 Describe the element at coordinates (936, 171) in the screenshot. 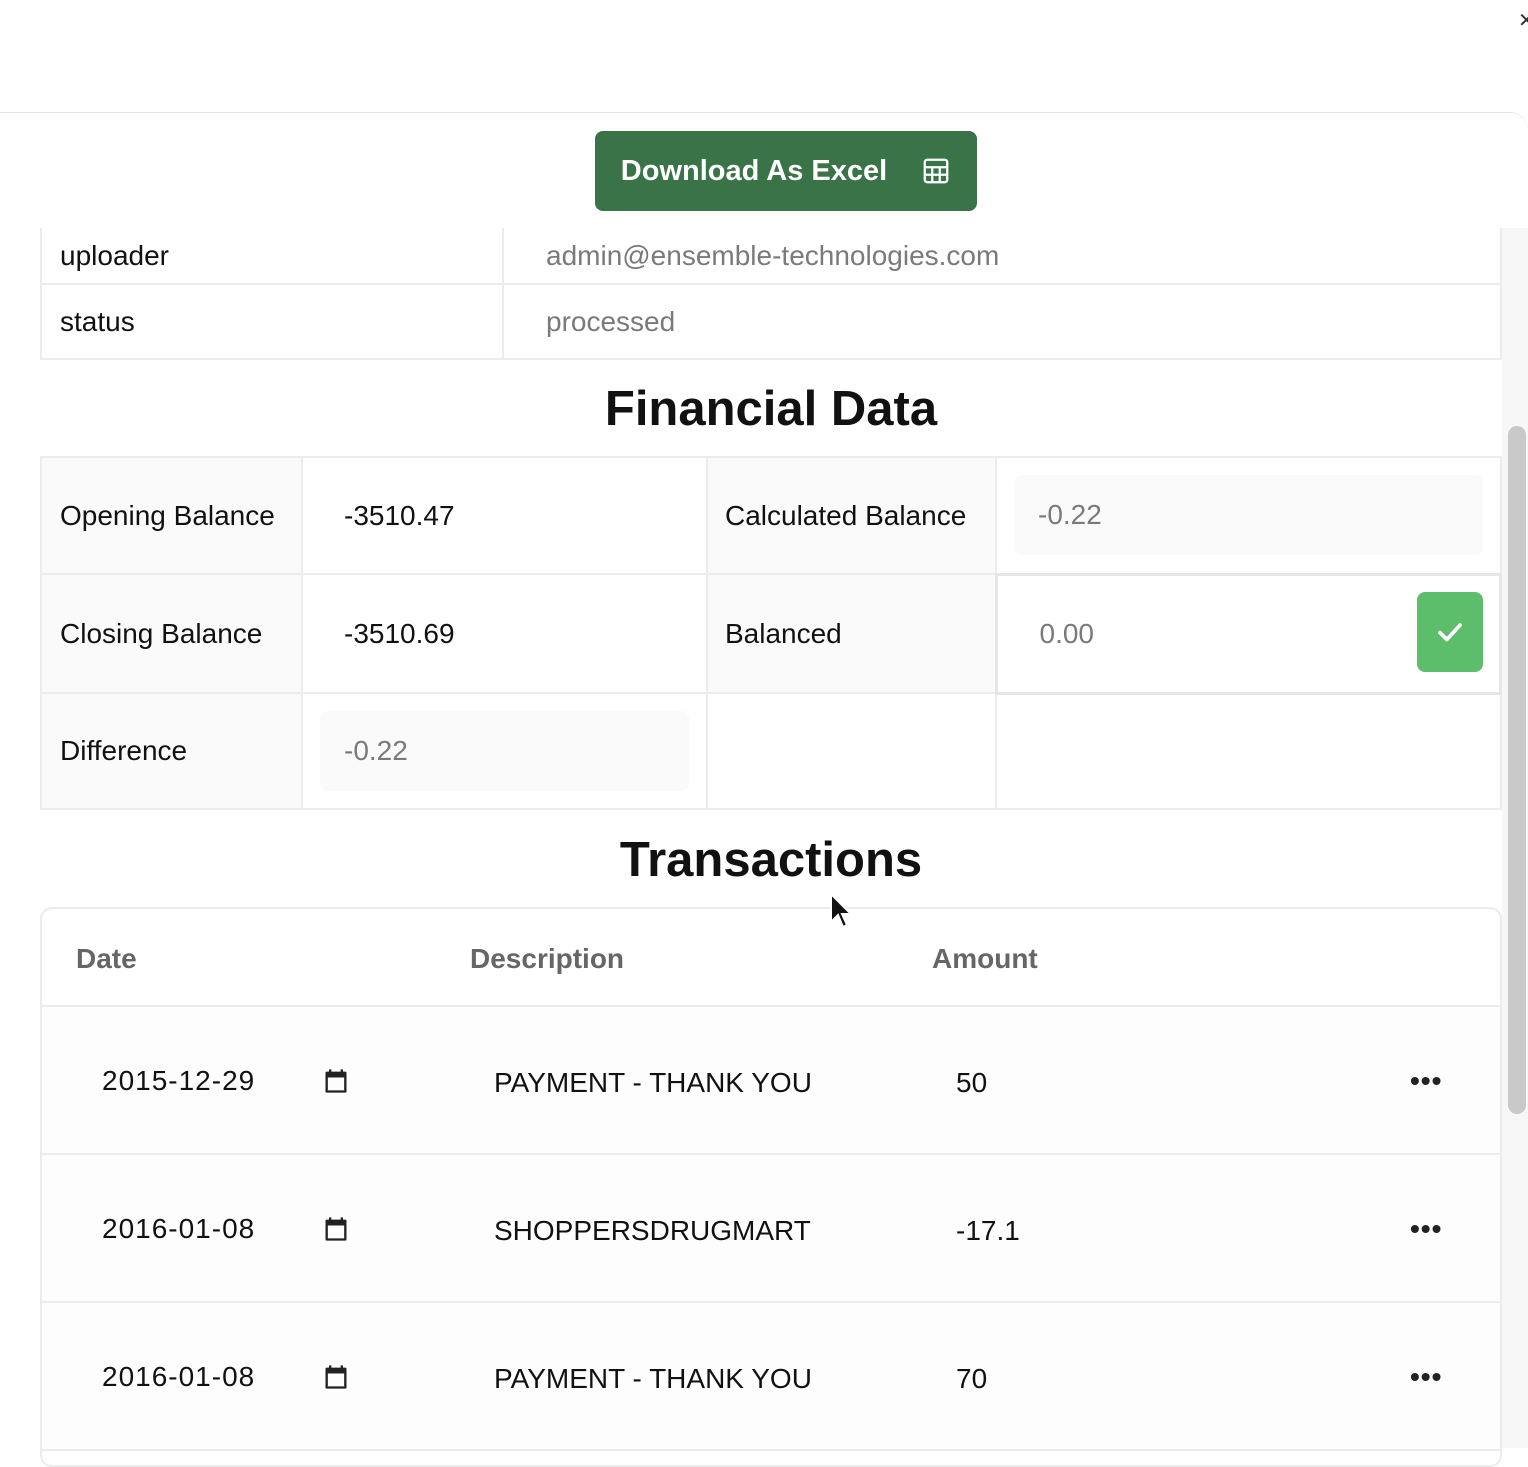

I see `table-grid-icon` at that location.